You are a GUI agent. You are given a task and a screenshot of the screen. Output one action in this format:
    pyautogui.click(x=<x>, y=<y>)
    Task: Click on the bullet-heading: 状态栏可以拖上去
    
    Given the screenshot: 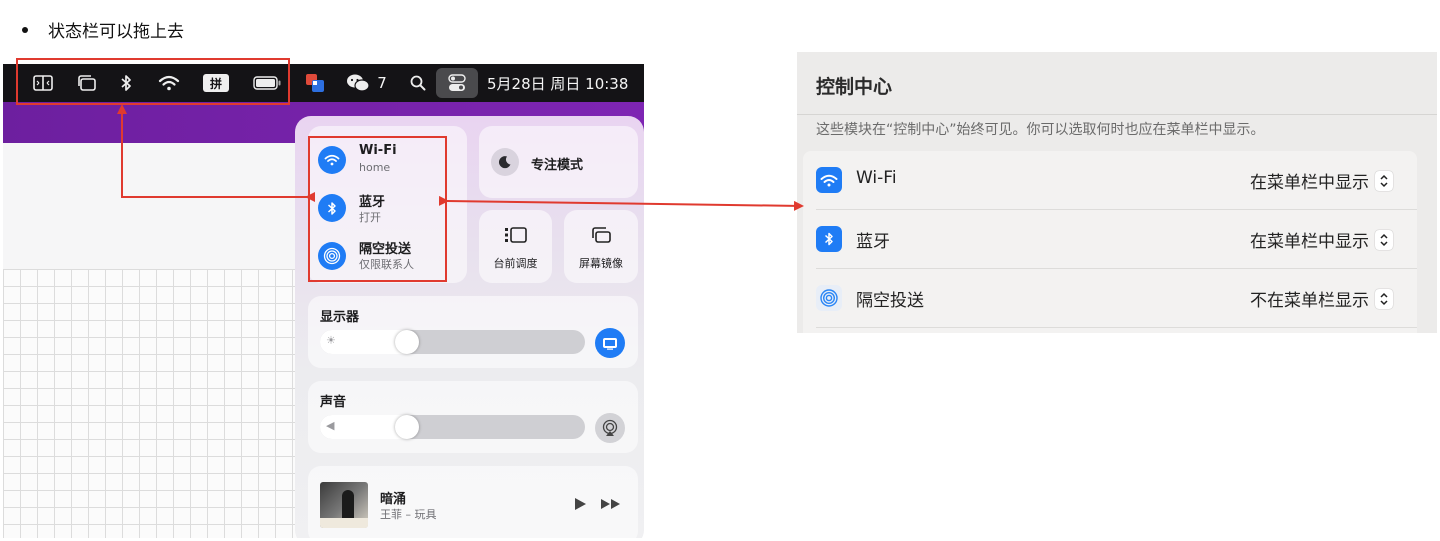 What is the action you would take?
    pyautogui.click(x=103, y=29)
    